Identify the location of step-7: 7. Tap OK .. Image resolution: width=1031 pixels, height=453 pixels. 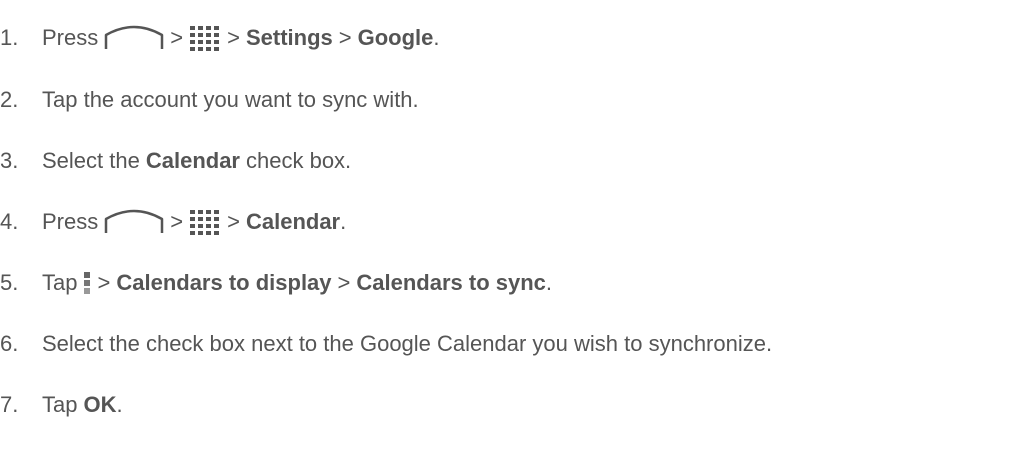
(61, 405).